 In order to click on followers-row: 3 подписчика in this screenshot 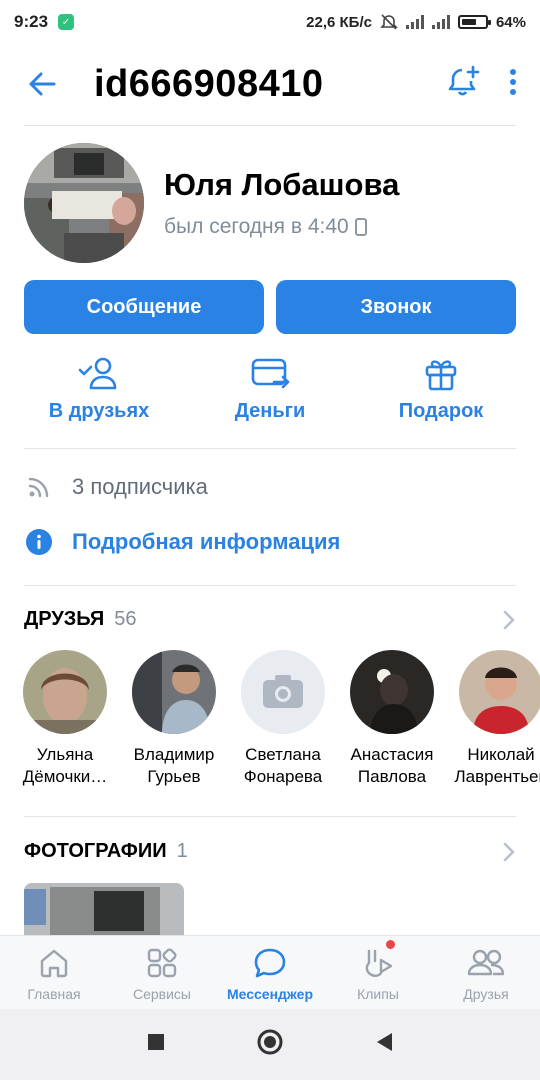, I will do `click(270, 487)`.